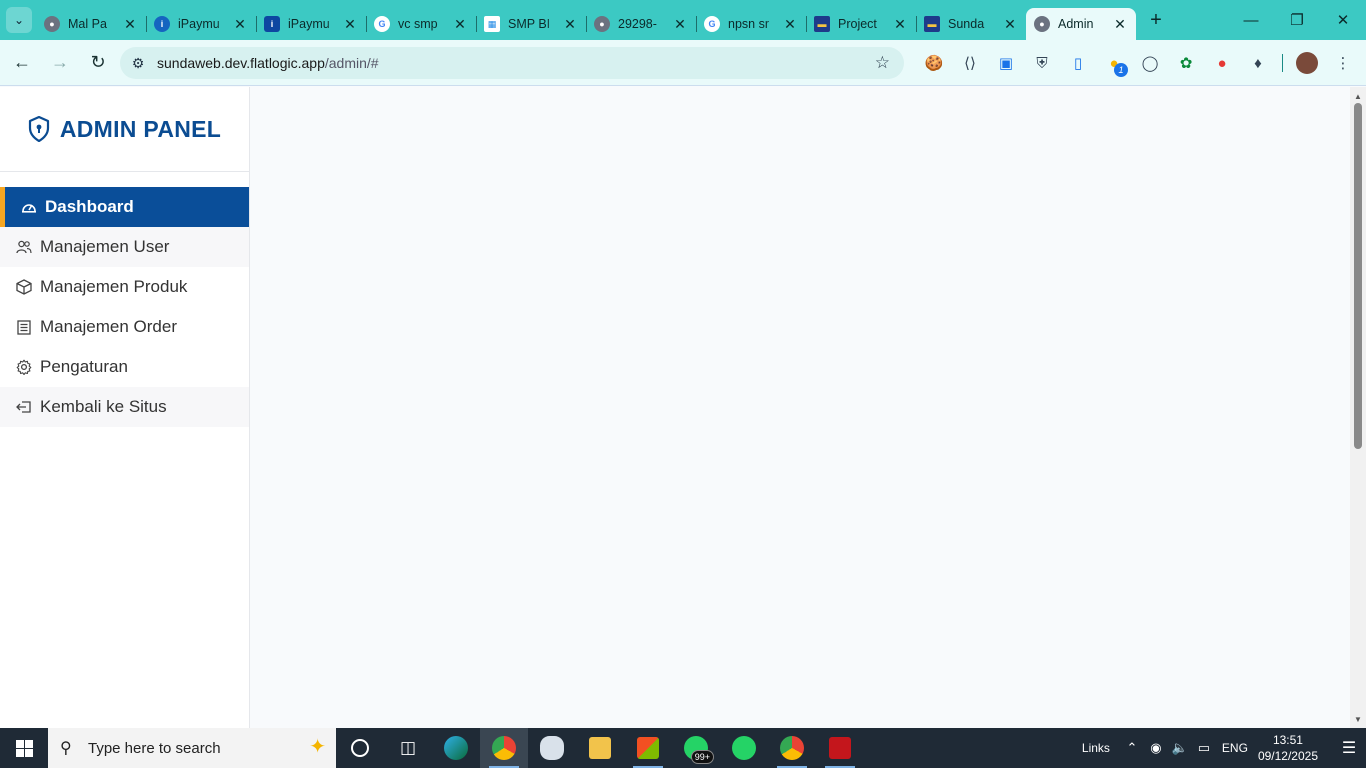 The image size is (1366, 768). I want to click on capture-extension-icon: ▣, so click(1006, 63).